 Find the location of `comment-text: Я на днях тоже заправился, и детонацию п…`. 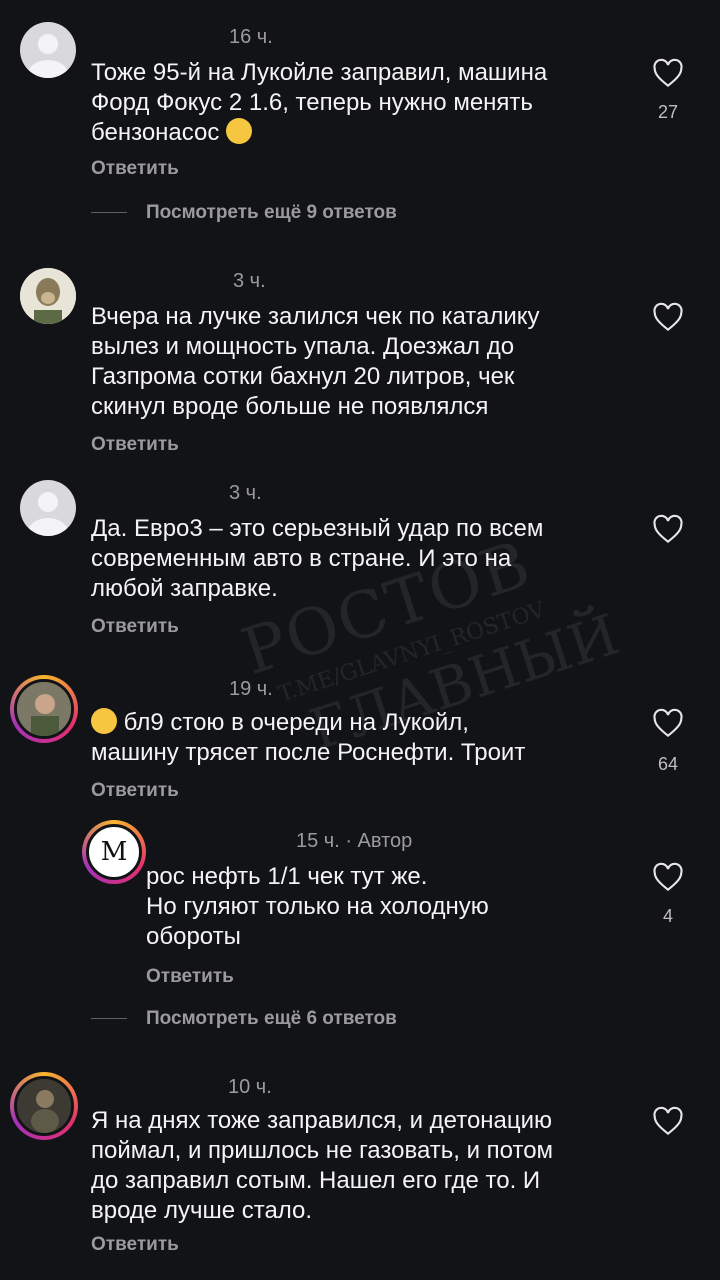

comment-text: Я на днях тоже заправился, и детонацию п… is located at coordinates (322, 1165).